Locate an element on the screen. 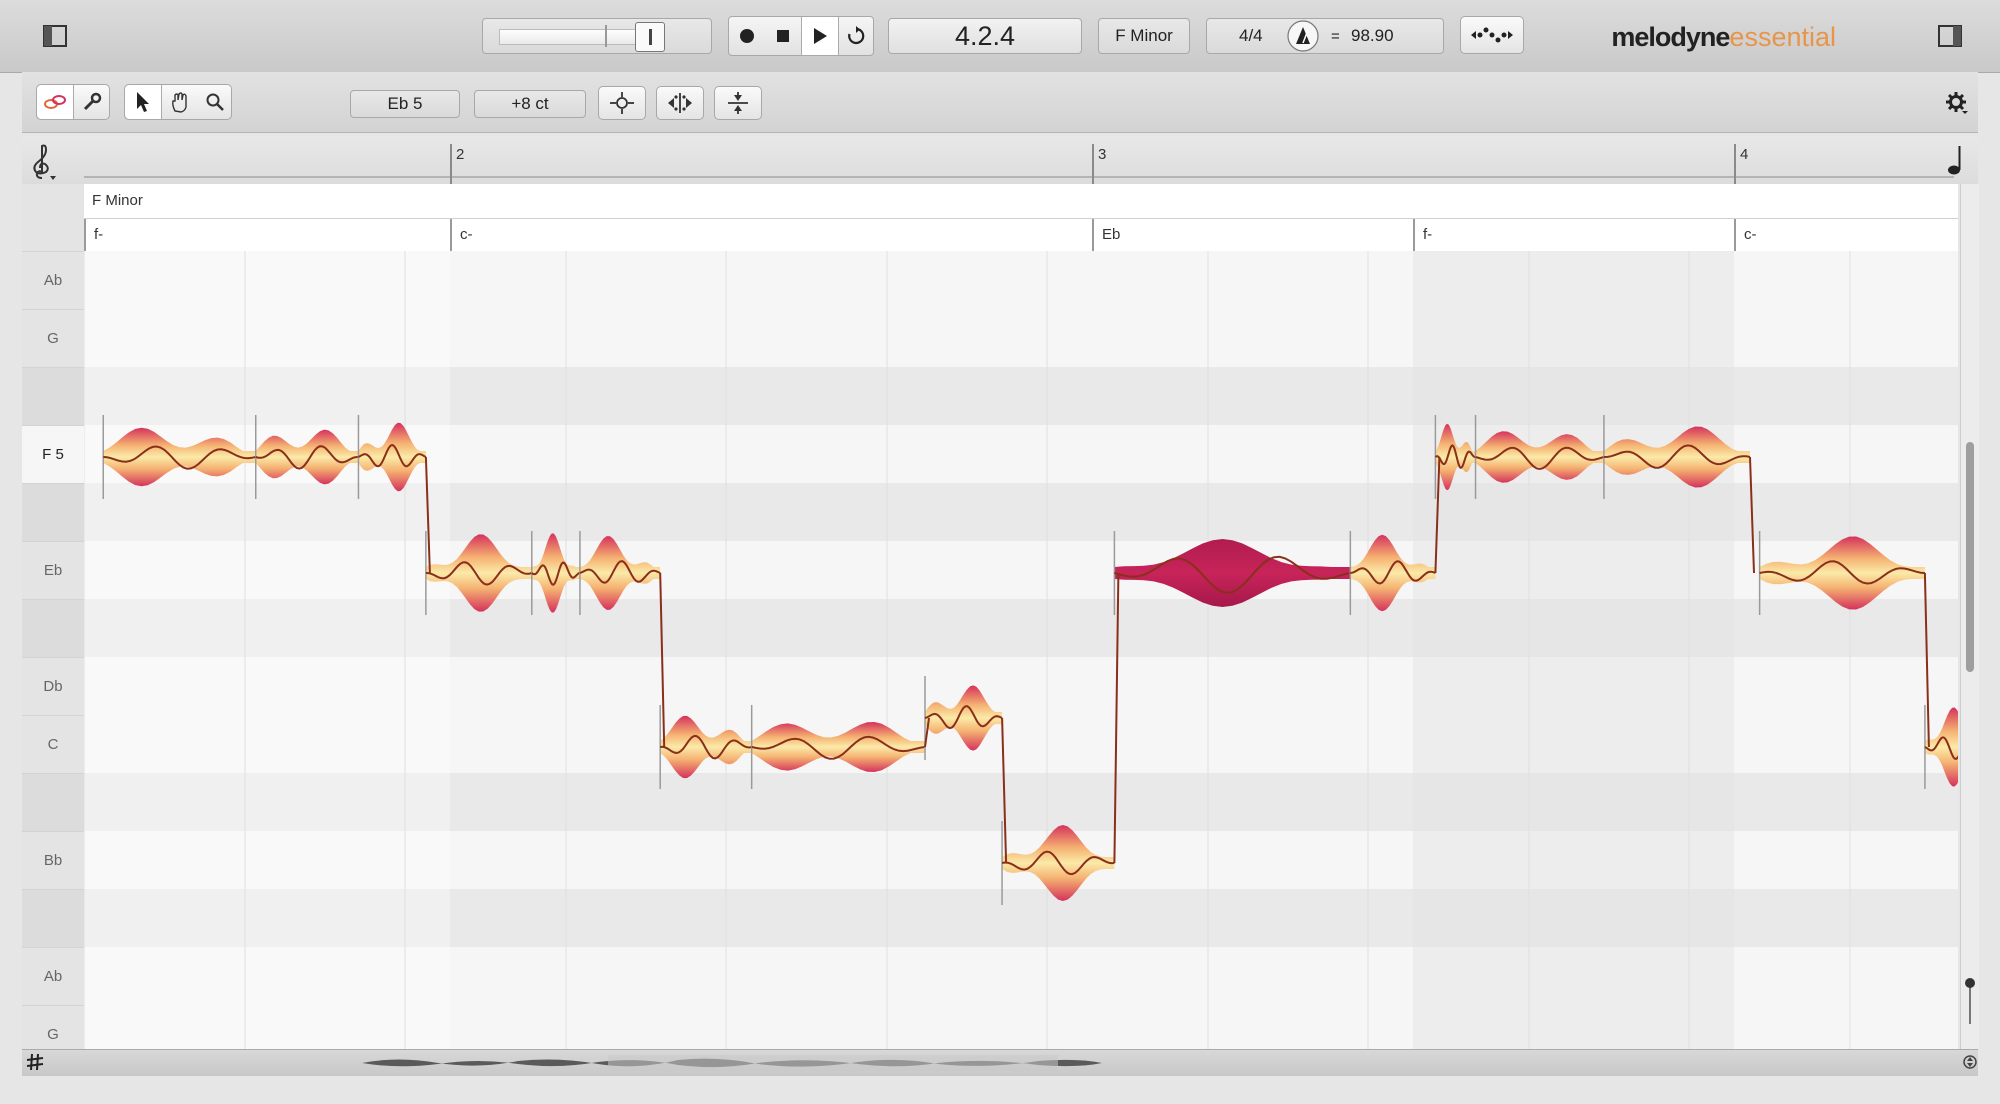 This screenshot has width=2000, height=1104. pitch-label: C is located at coordinates (53, 744).